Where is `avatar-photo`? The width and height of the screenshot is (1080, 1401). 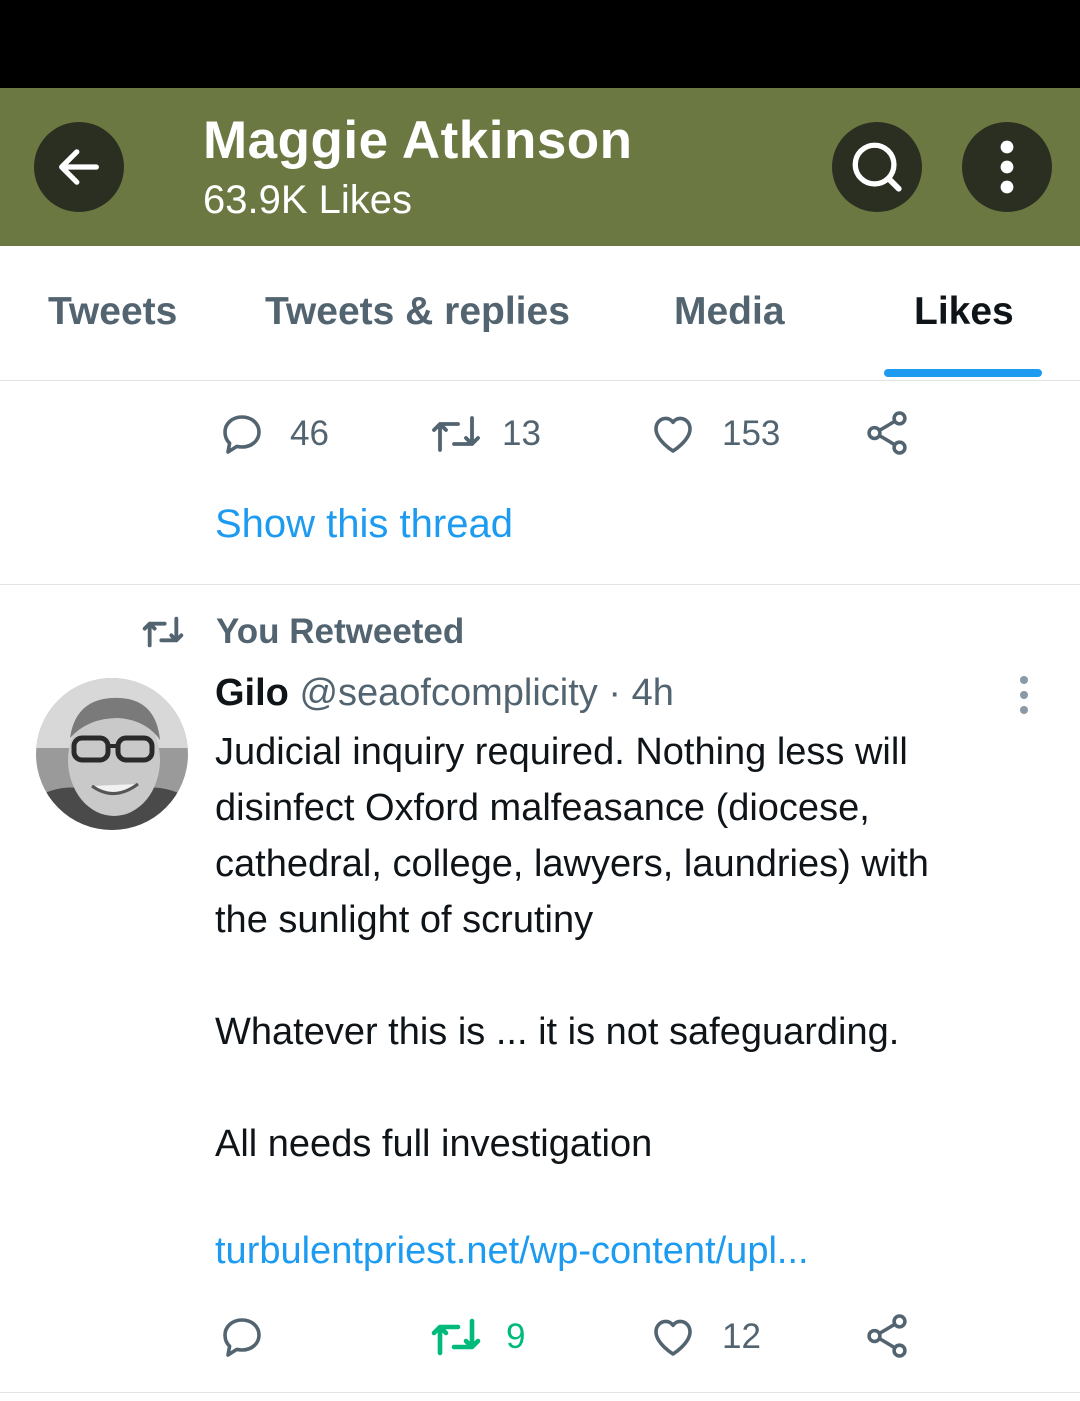
avatar-photo is located at coordinates (112, 754).